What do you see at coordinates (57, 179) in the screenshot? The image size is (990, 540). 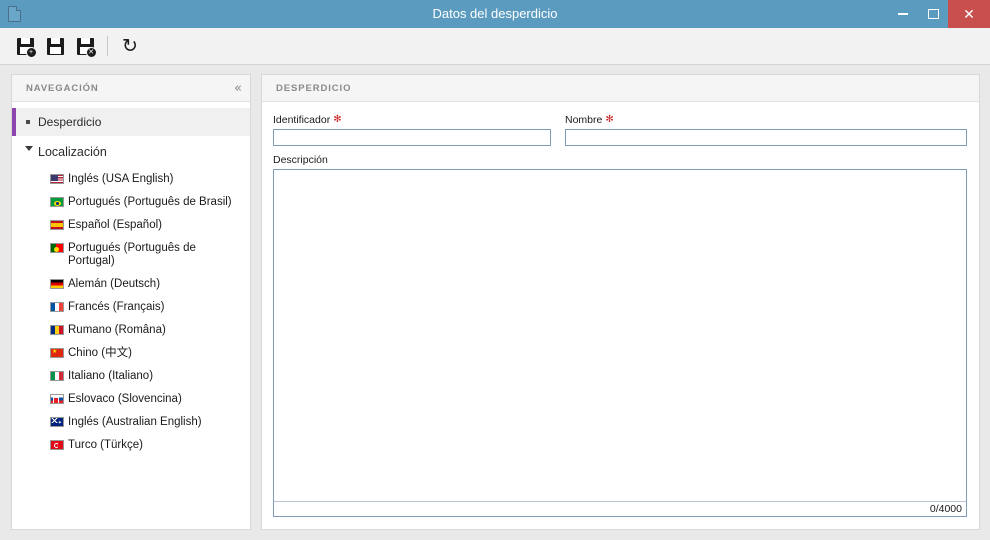 I see `flag-icon-usa` at bounding box center [57, 179].